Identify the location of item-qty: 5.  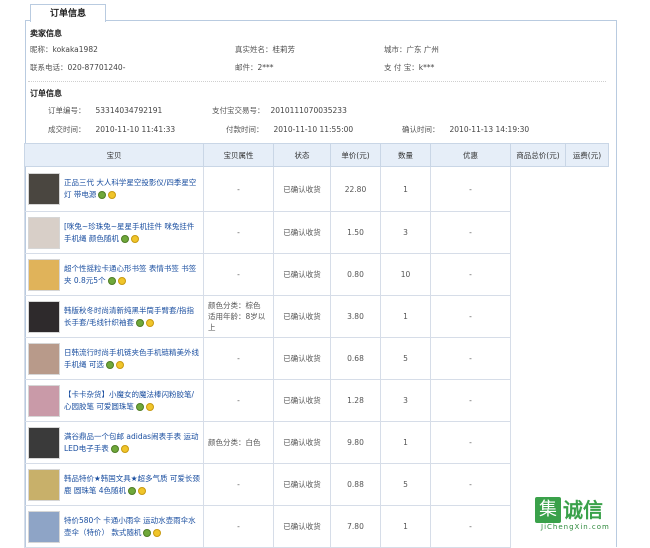
(405, 358).